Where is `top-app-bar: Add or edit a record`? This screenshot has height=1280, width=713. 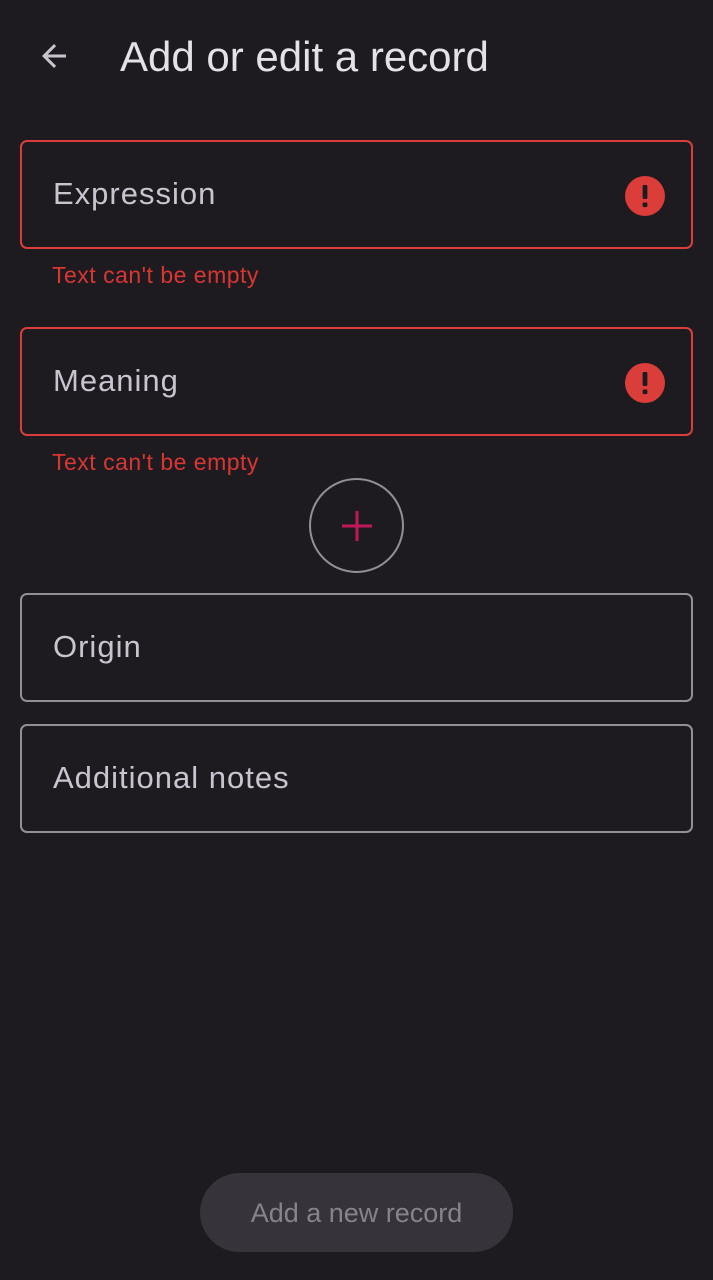 top-app-bar: Add or edit a record is located at coordinates (356, 57).